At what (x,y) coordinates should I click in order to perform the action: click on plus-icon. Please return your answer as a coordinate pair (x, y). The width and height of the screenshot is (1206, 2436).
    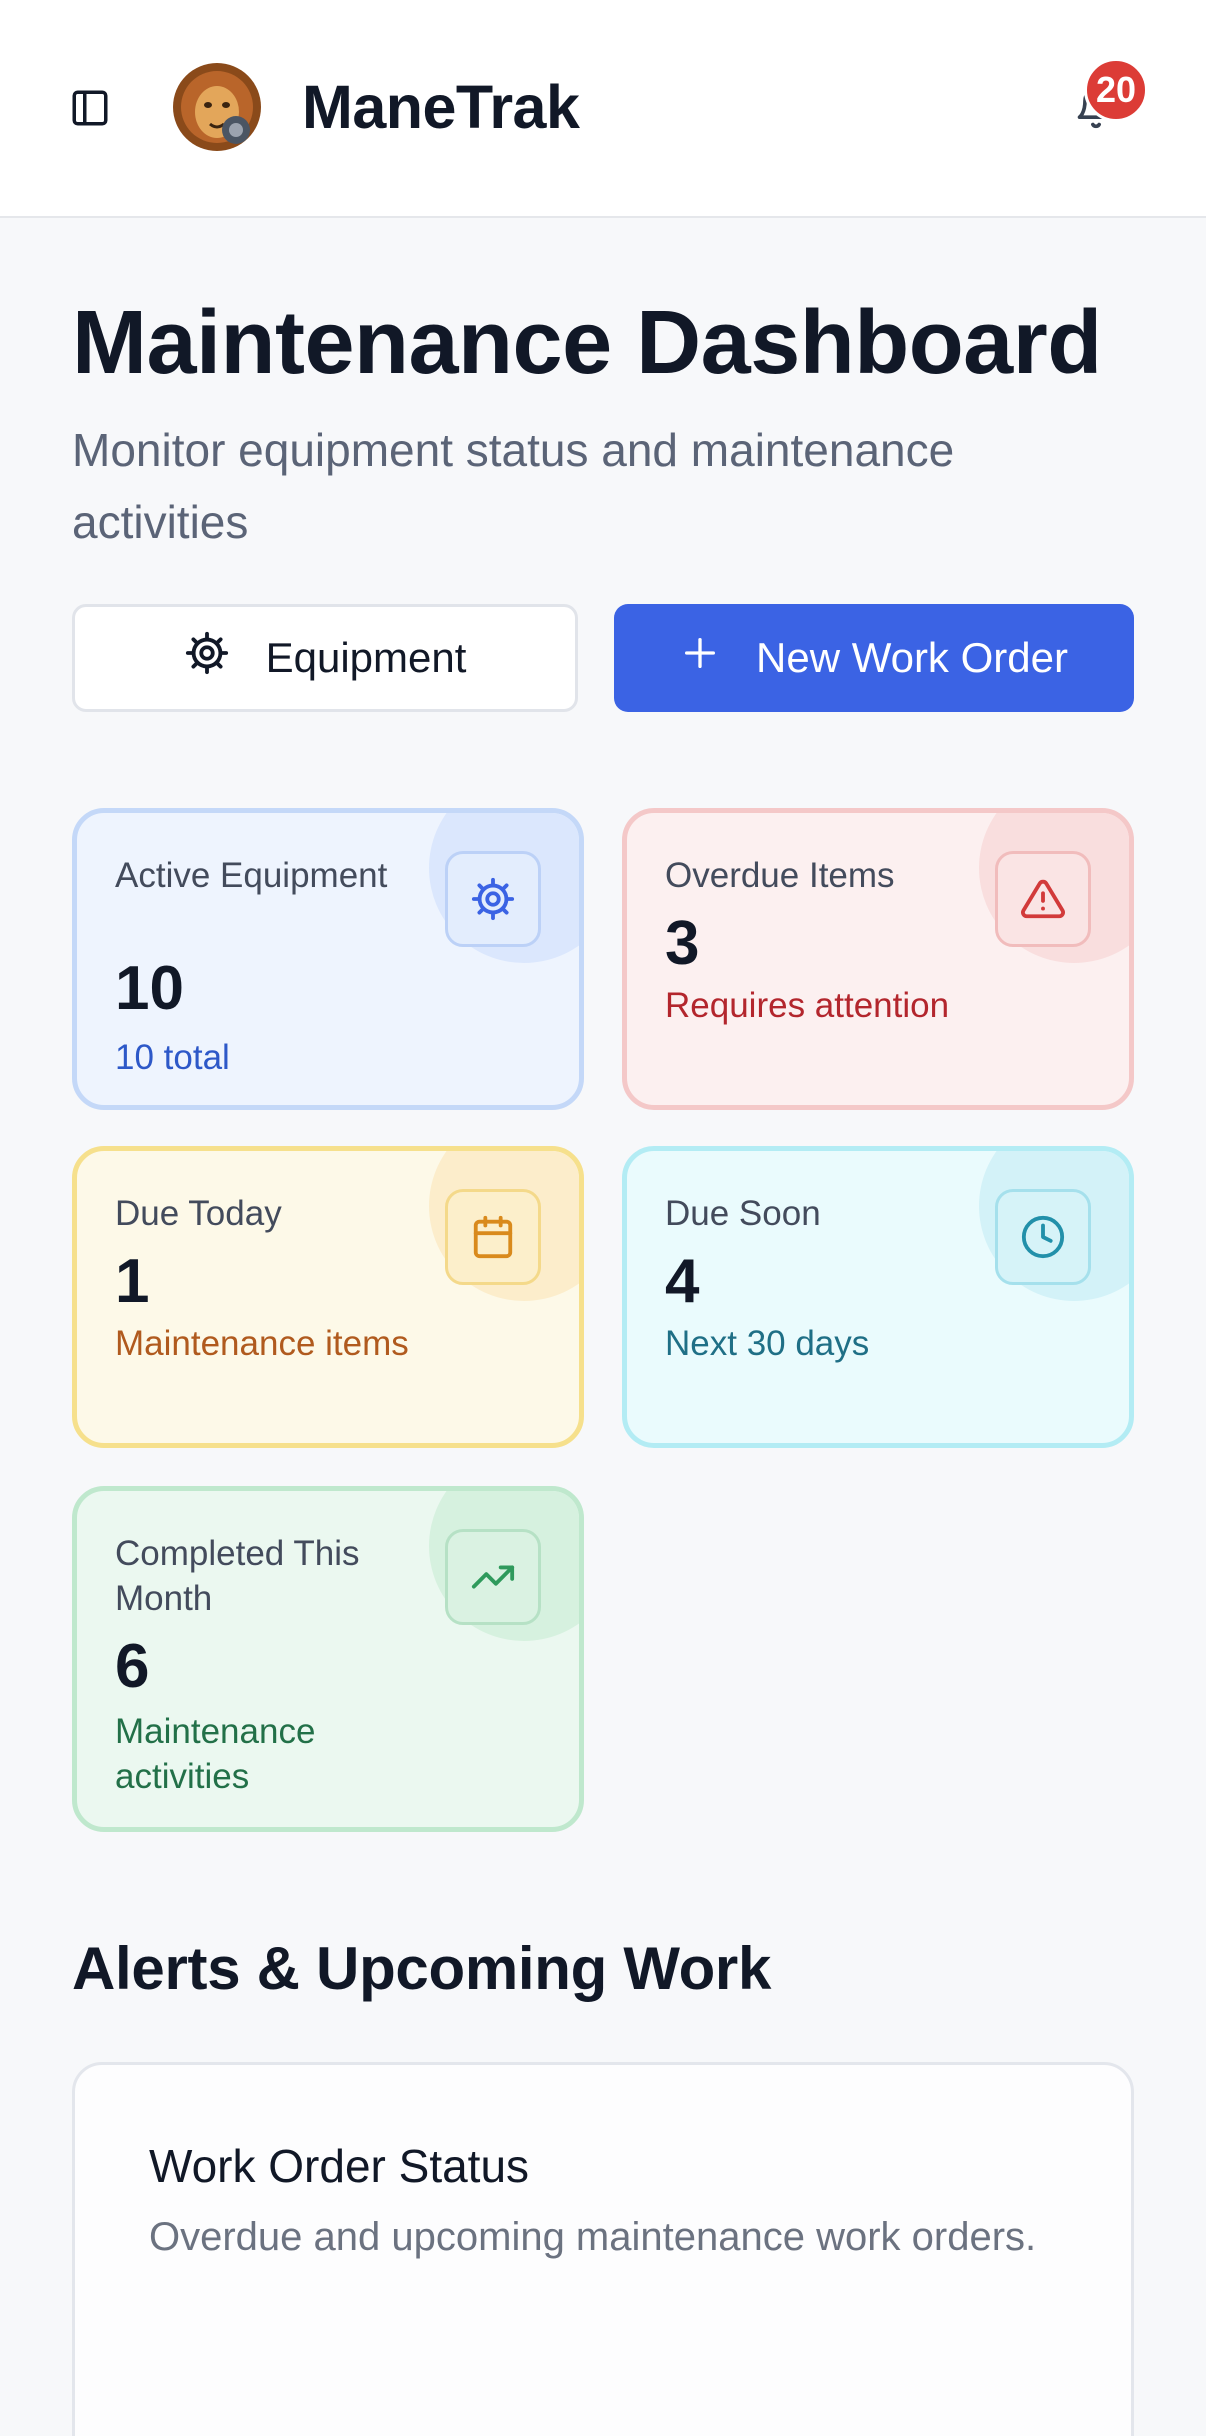
    Looking at the image, I should click on (700, 658).